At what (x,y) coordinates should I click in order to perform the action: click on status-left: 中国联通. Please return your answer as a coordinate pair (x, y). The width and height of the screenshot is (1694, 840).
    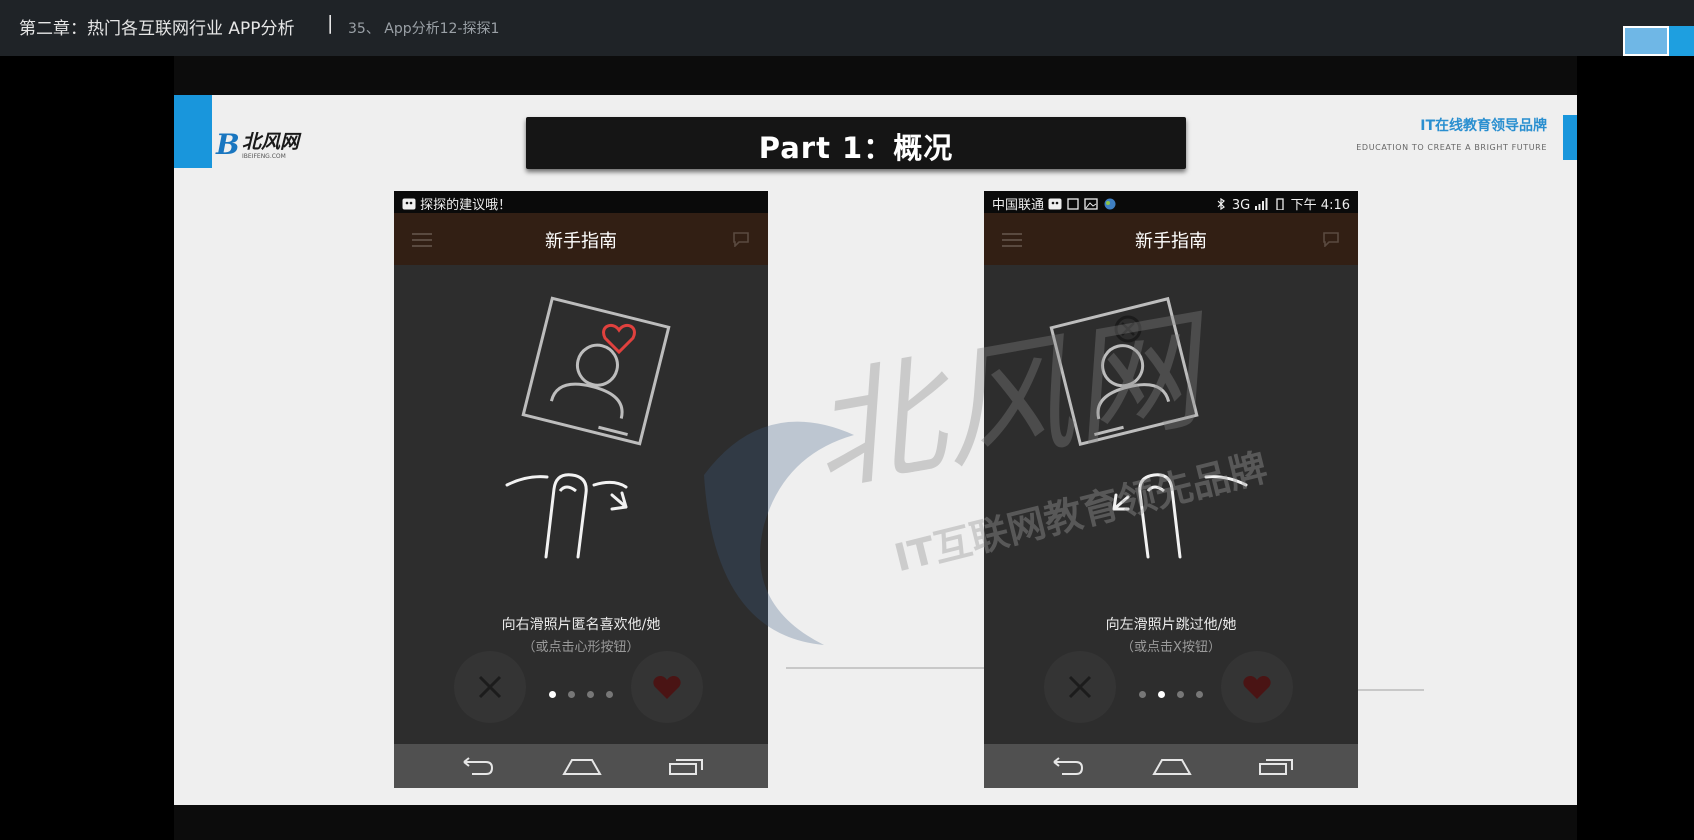
    Looking at the image, I should click on (1054, 203).